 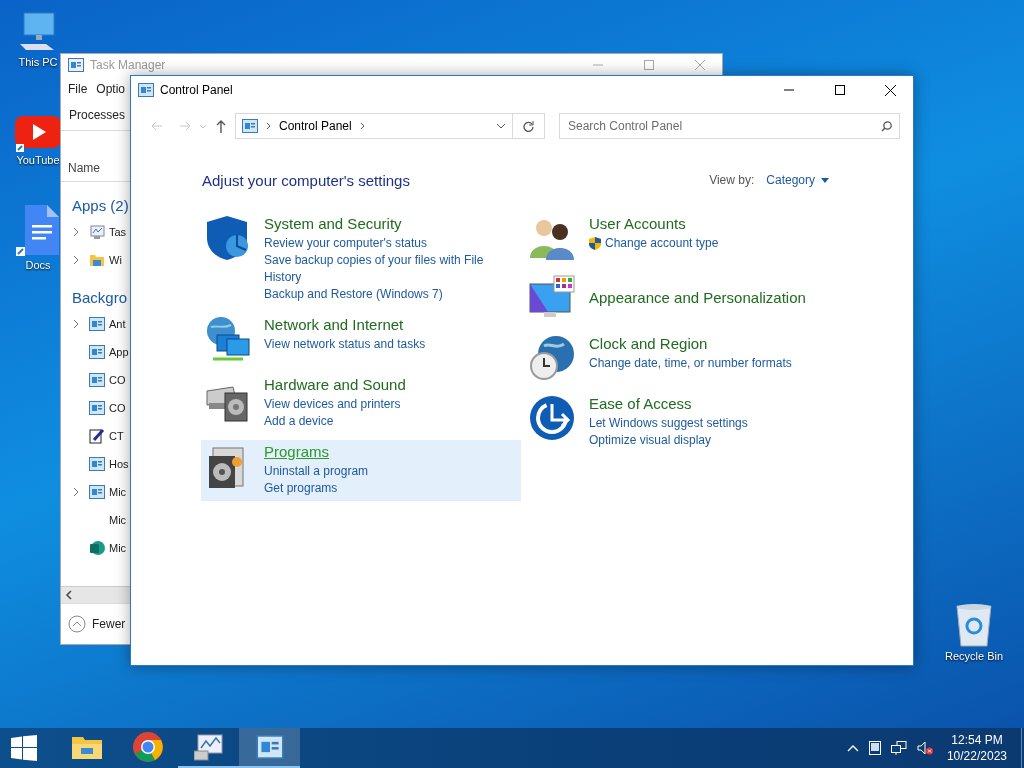 I want to click on process-name: Tas, so click(x=118, y=232).